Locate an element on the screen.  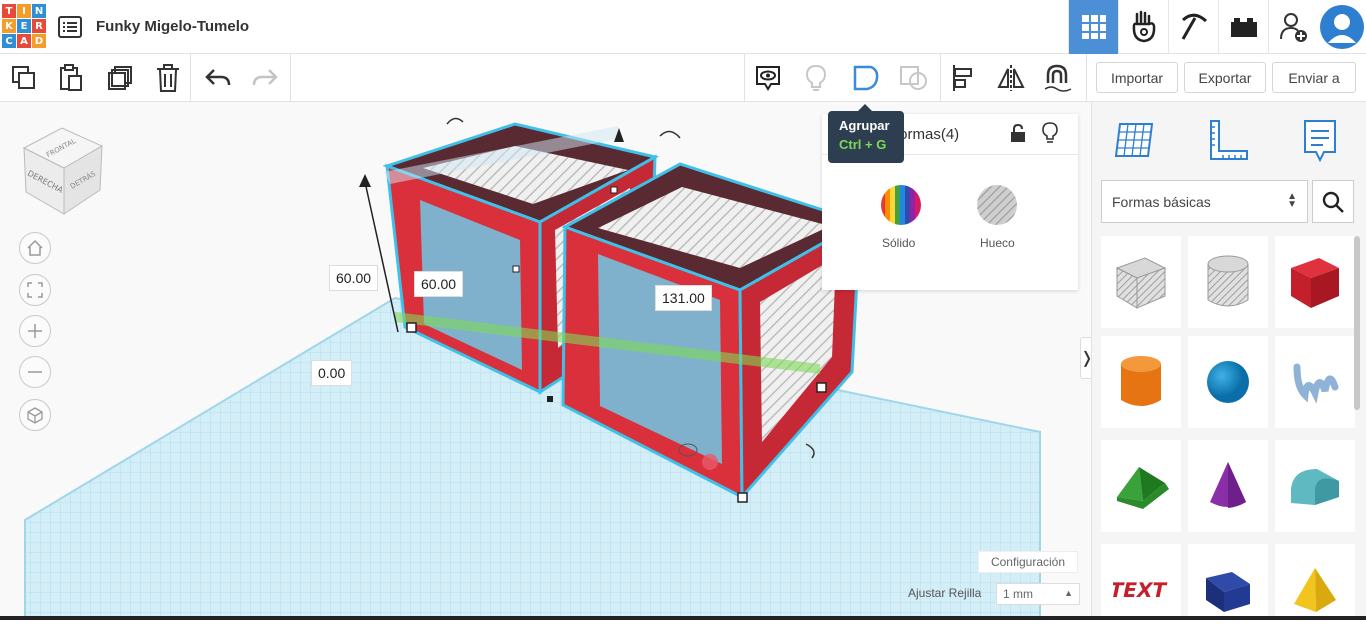
ruler-tab is located at coordinates (1228, 140).